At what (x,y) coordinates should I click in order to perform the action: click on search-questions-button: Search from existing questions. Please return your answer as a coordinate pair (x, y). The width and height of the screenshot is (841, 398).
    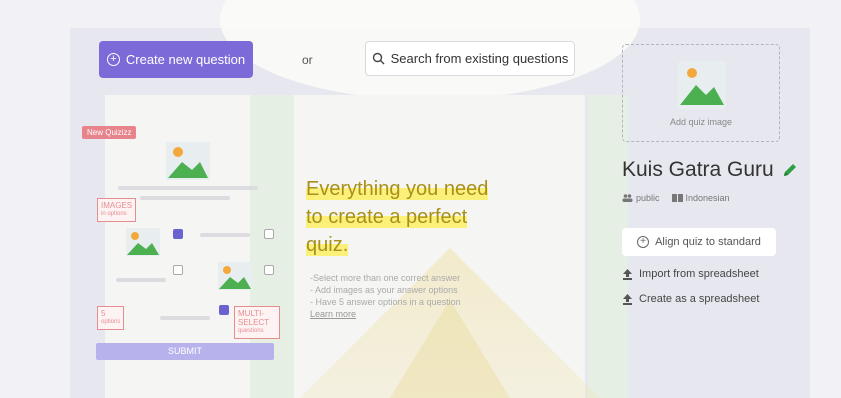
    Looking at the image, I should click on (470, 58).